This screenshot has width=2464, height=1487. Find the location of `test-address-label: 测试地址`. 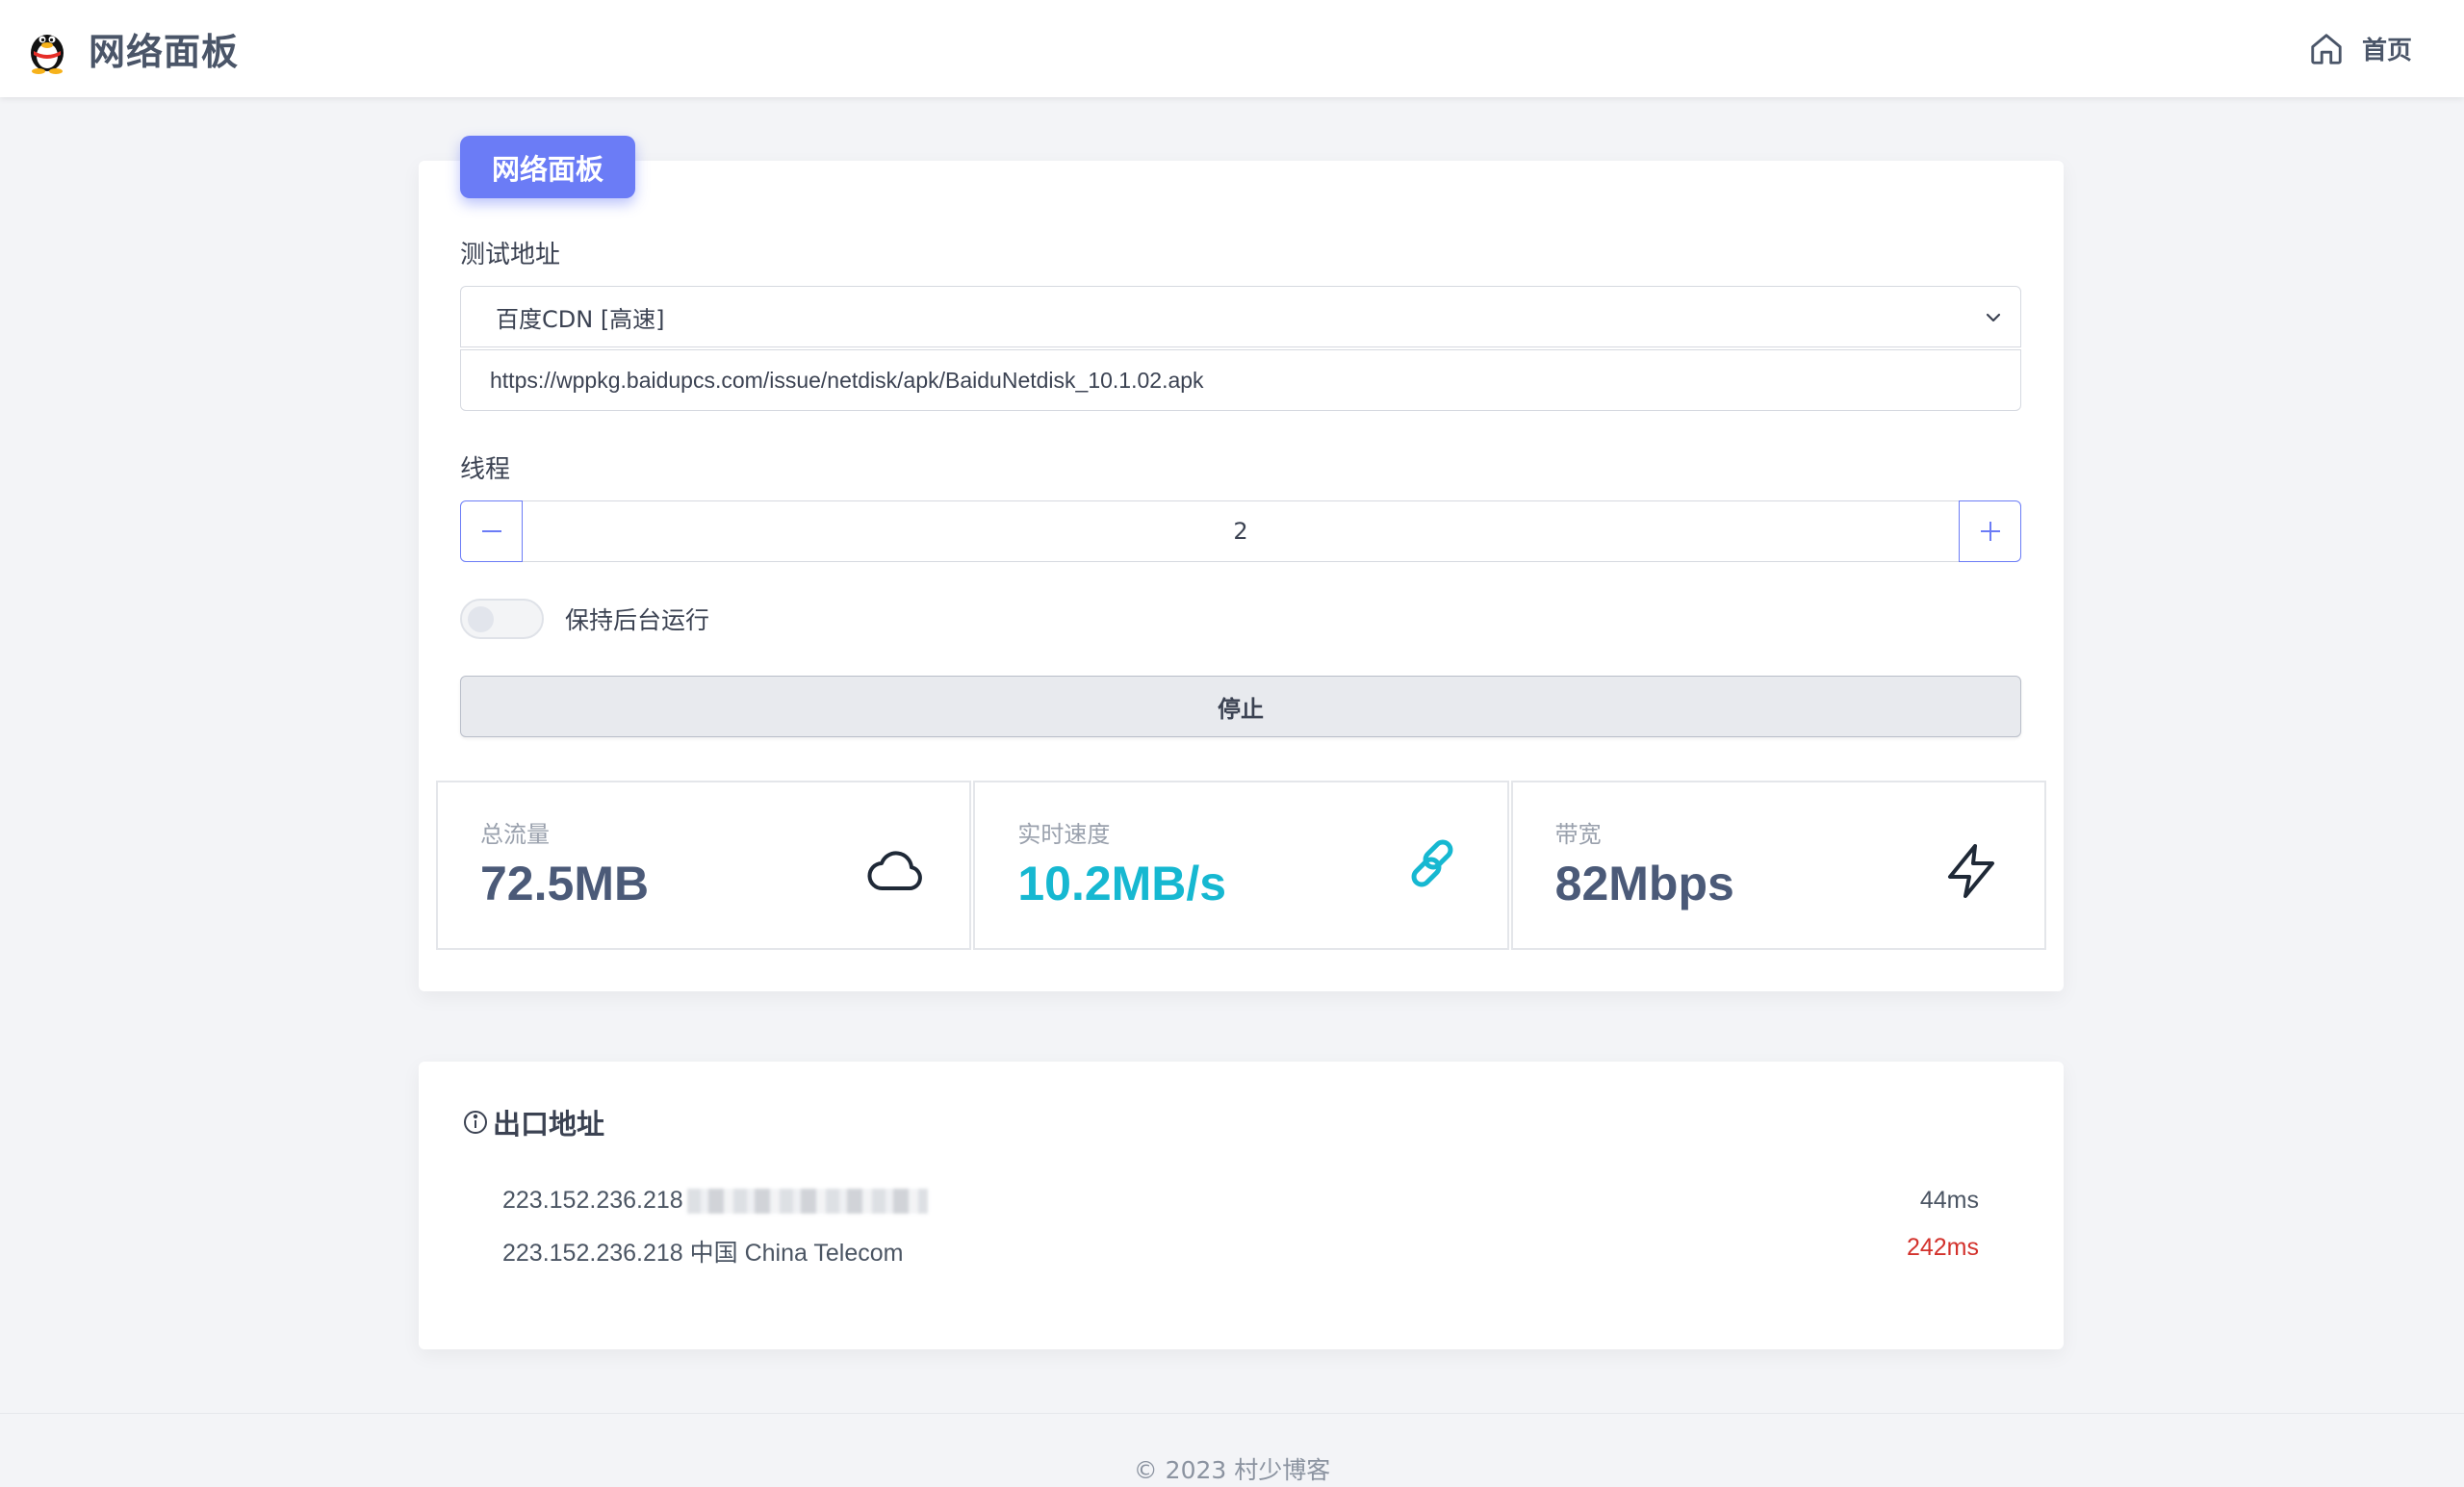

test-address-label: 测试地址 is located at coordinates (510, 255).